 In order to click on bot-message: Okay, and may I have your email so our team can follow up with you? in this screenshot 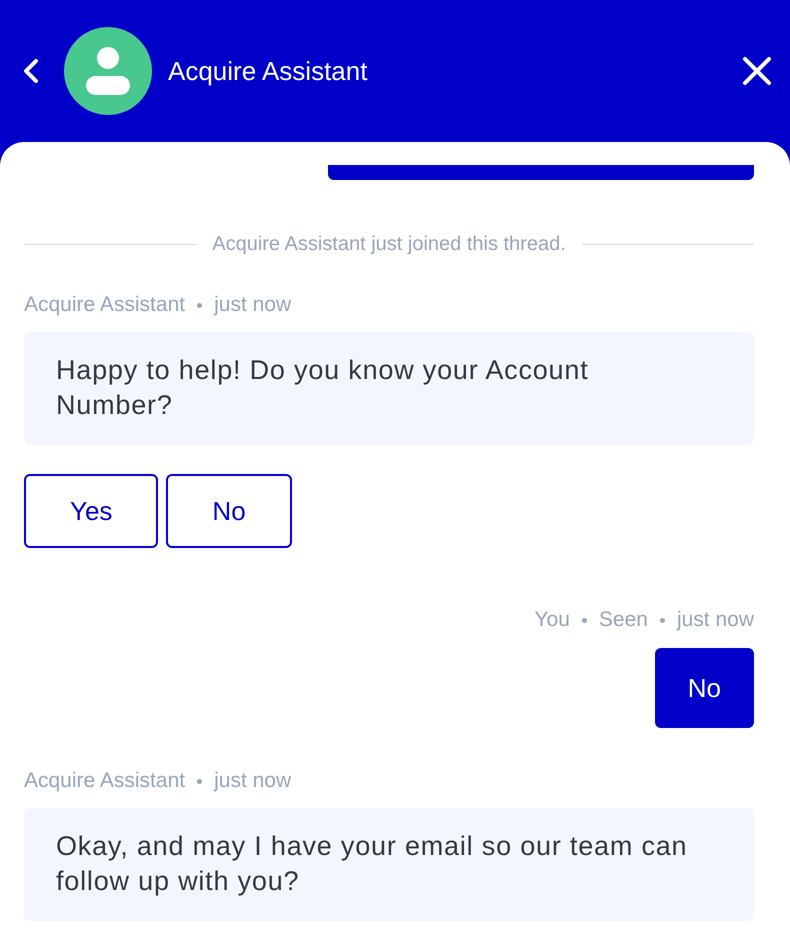, I will do `click(389, 864)`.